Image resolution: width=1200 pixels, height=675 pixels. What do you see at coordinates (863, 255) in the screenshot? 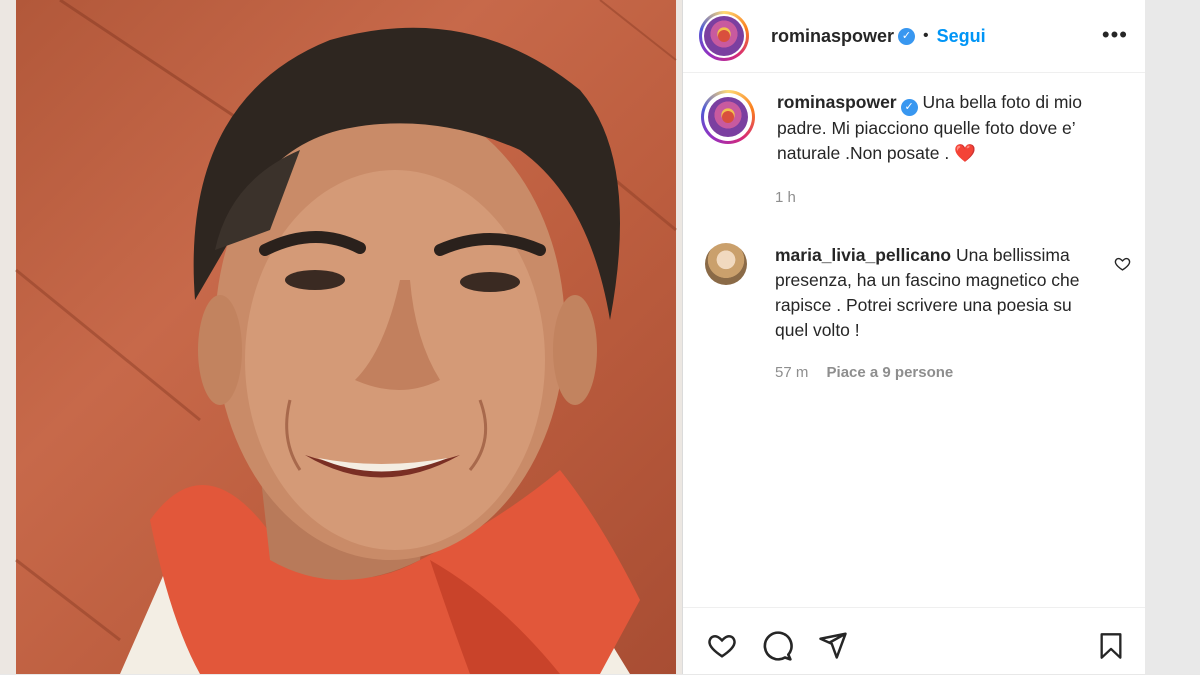
I see `commenter-username: maria_livia_pellicano` at bounding box center [863, 255].